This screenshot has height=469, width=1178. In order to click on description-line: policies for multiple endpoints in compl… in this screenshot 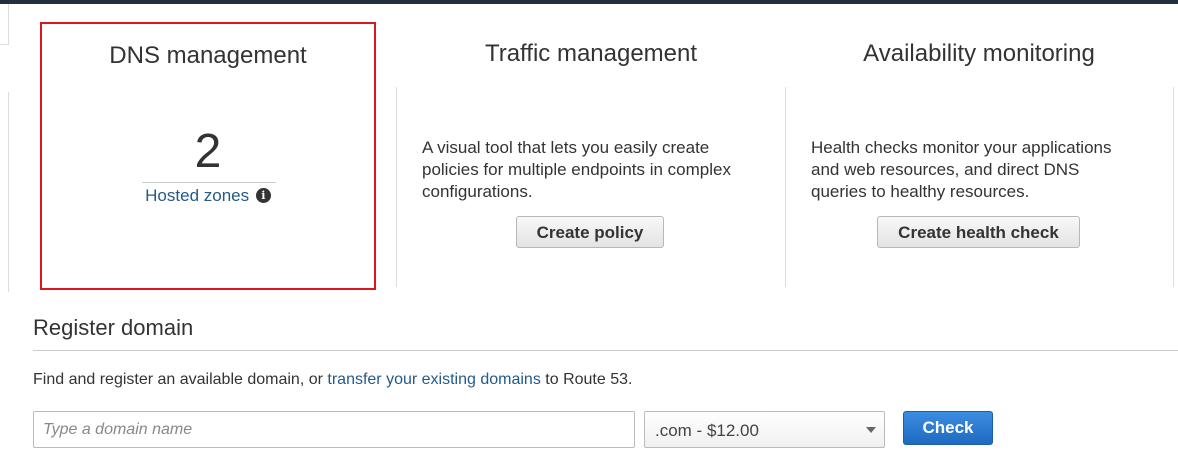, I will do `click(576, 169)`.